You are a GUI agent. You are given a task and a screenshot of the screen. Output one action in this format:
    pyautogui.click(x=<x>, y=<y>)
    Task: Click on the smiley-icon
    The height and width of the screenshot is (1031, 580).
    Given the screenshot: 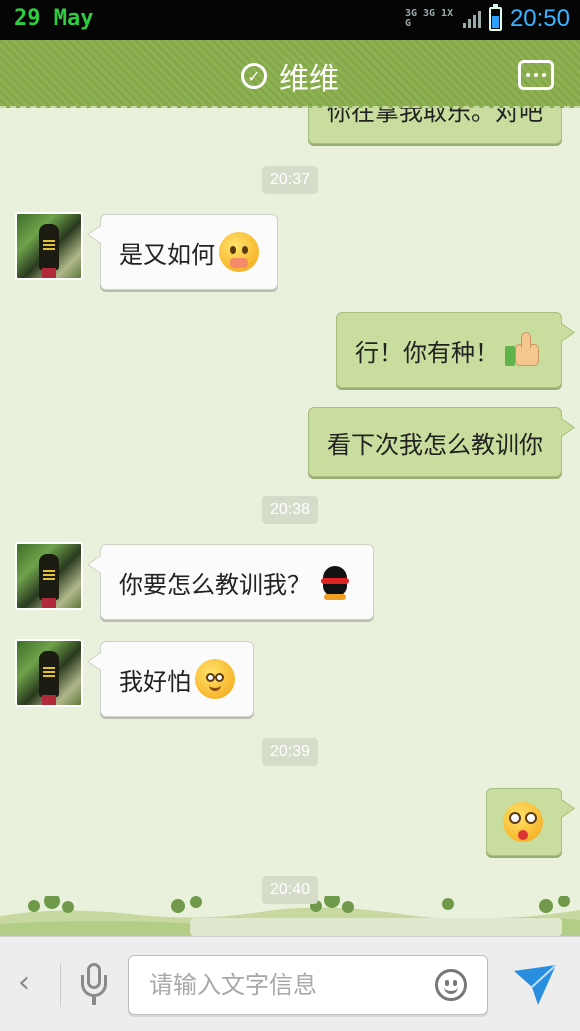 What is the action you would take?
    pyautogui.click(x=451, y=985)
    